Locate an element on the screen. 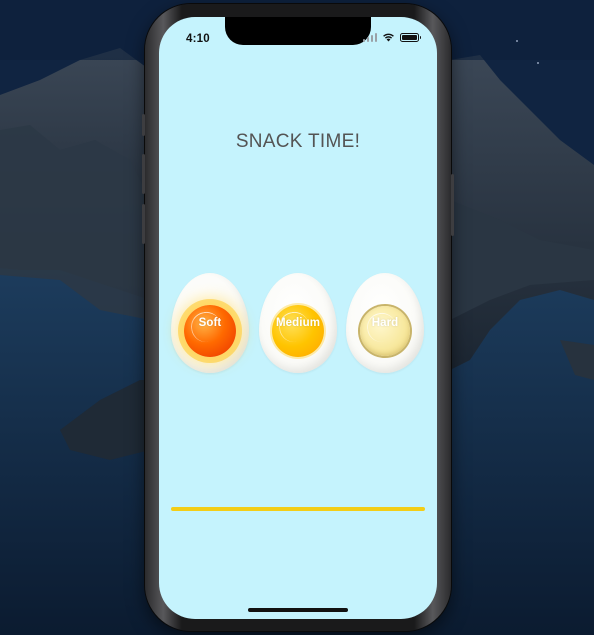 The height and width of the screenshot is (635, 594). page-title: SNACK TIME! is located at coordinates (298, 141).